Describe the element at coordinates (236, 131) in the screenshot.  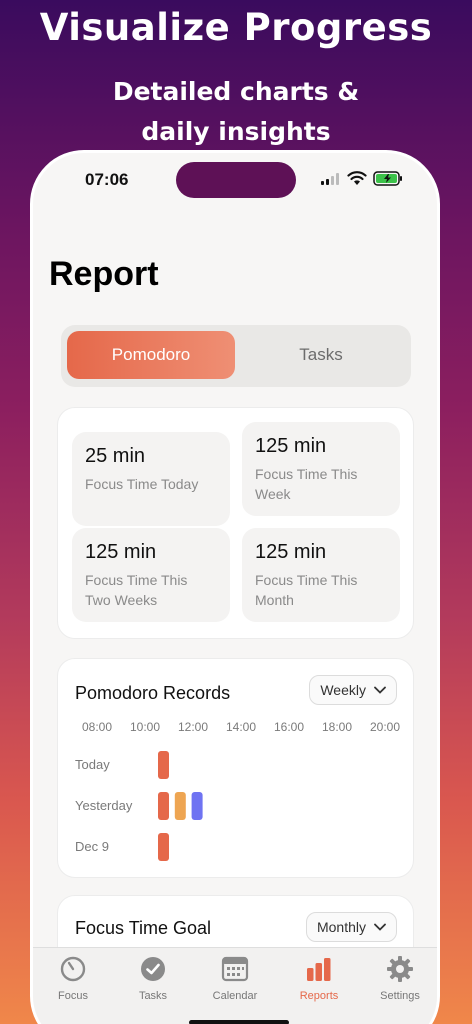
I see `promo-subtitle-line2: daily insights` at that location.